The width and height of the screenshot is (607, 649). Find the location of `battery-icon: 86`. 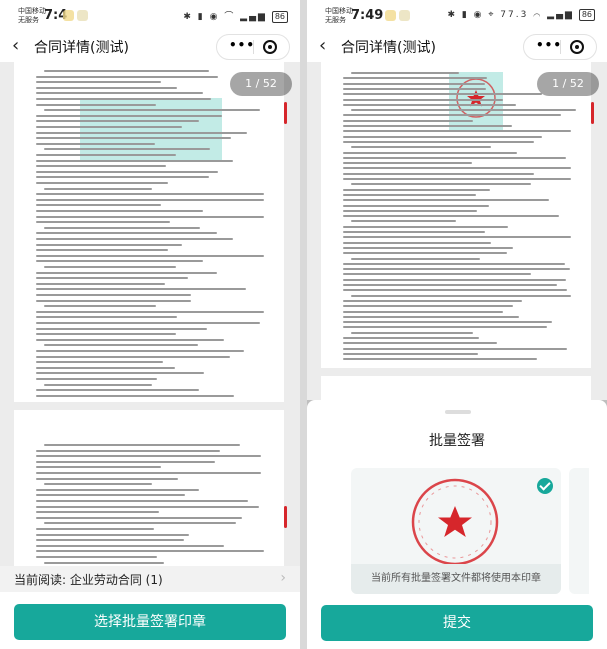

battery-icon: 86 is located at coordinates (586, 15).